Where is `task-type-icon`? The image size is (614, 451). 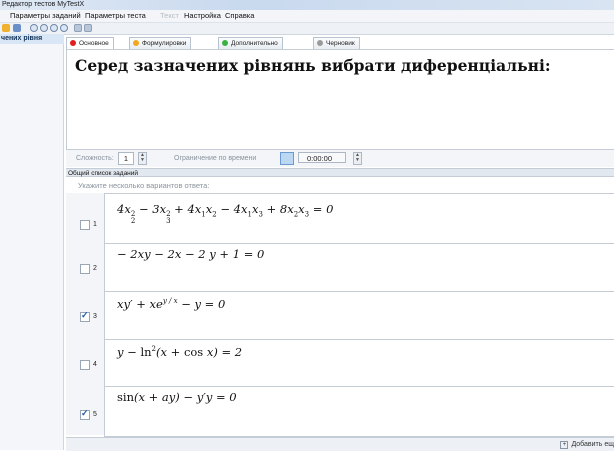 task-type-icon is located at coordinates (17, 28).